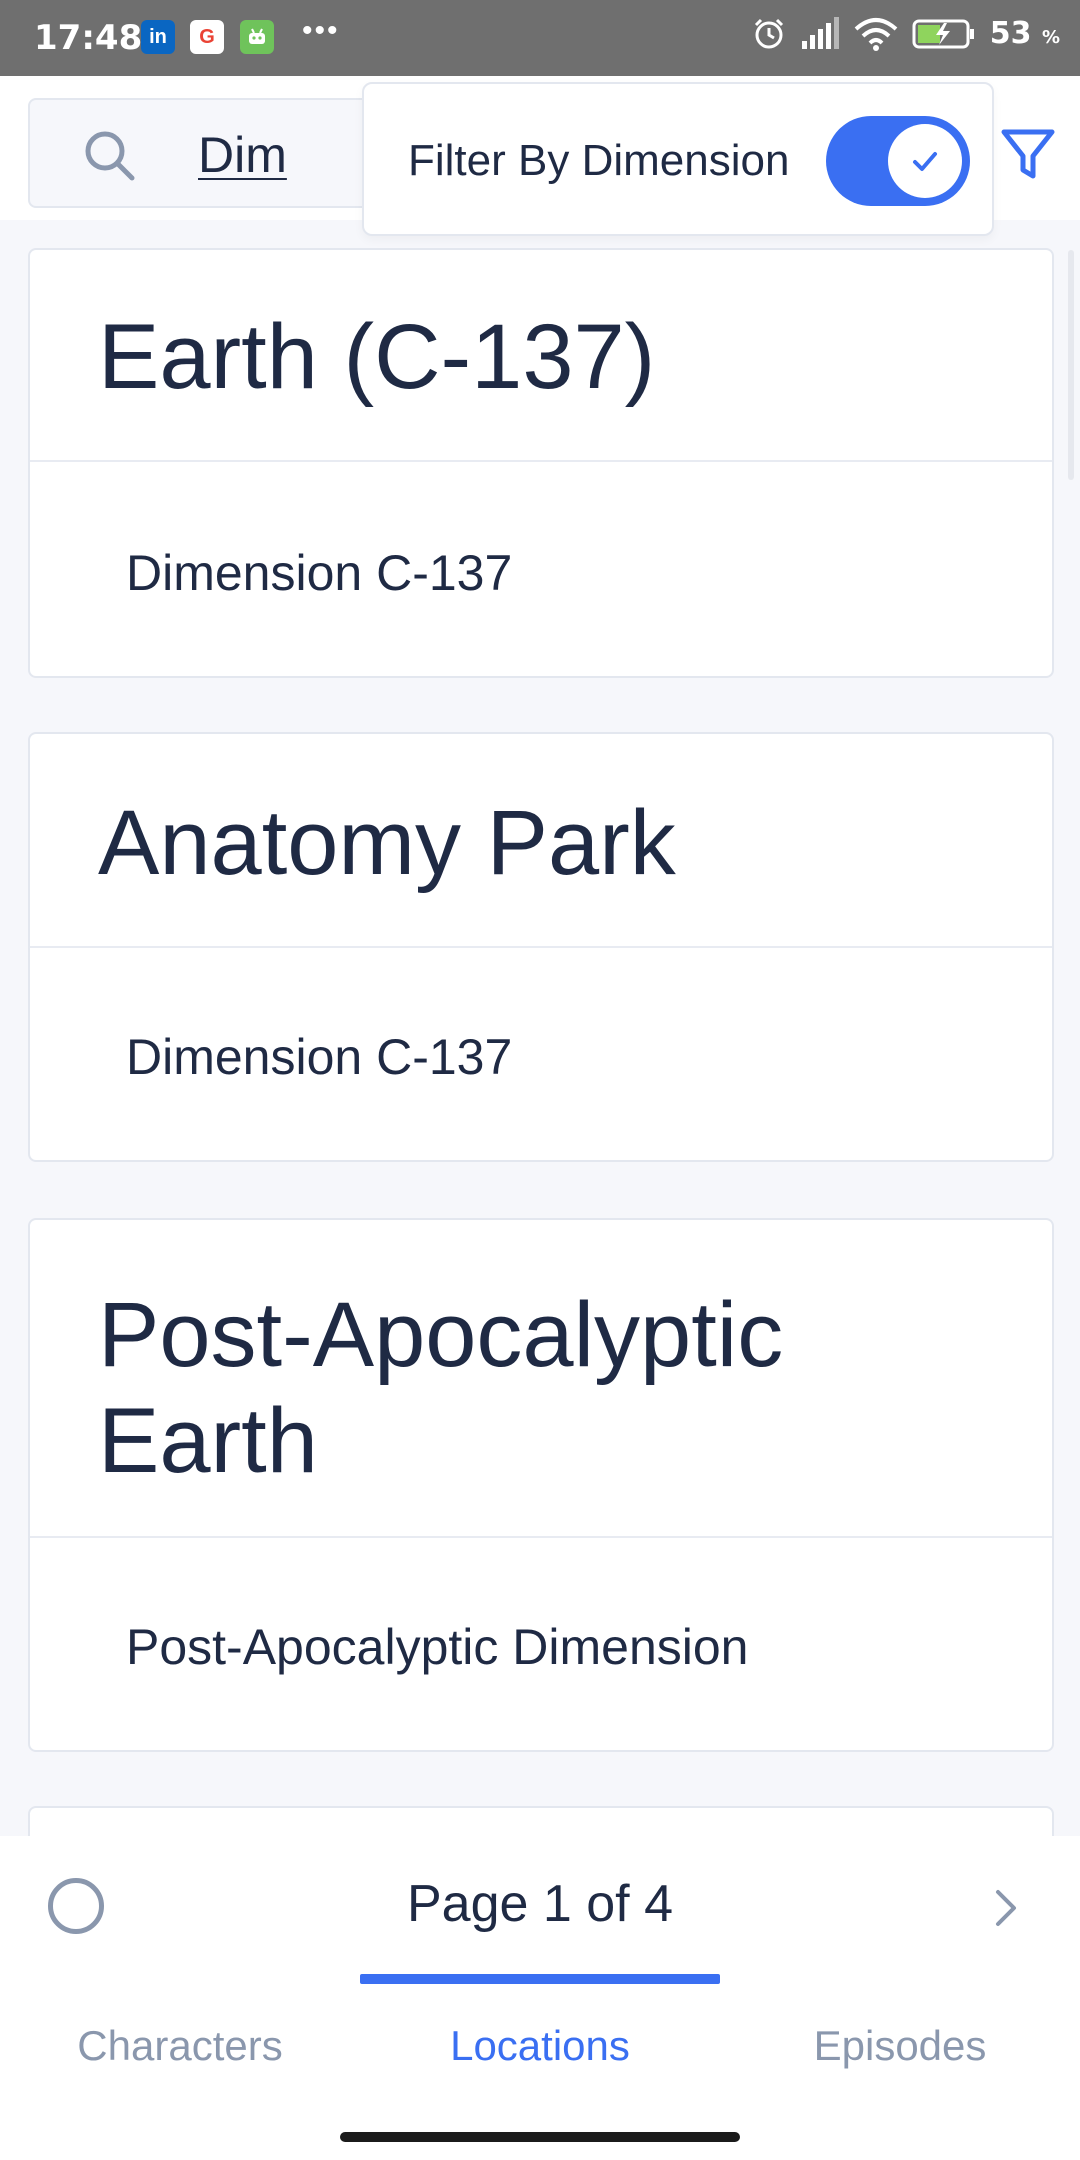 This screenshot has height=2160, width=1080. Describe the element at coordinates (377, 357) in the screenshot. I see `location-name: Earth (C-137)` at that location.